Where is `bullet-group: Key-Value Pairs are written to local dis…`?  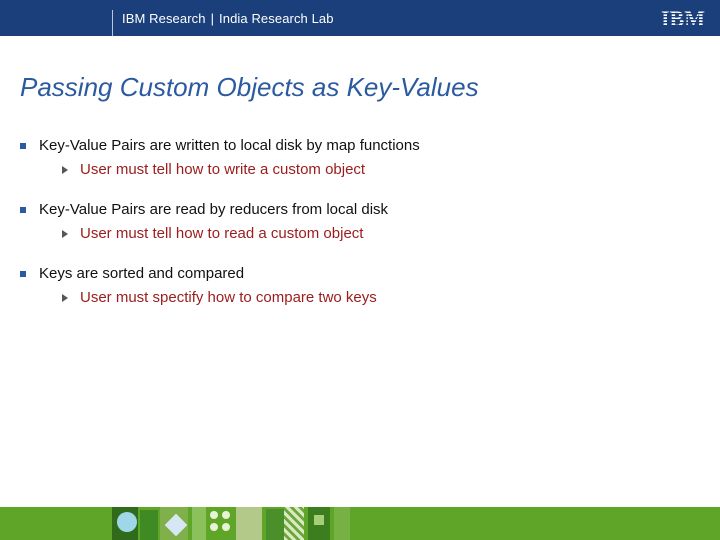 bullet-group: Key-Value Pairs are written to local dis… is located at coordinates (360, 158).